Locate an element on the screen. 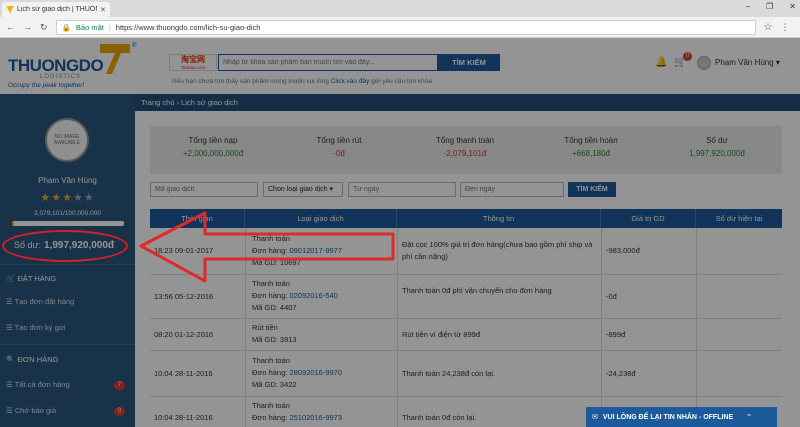 The height and width of the screenshot is (427, 800). pointer-arrow-icon is located at coordinates (267, 247).